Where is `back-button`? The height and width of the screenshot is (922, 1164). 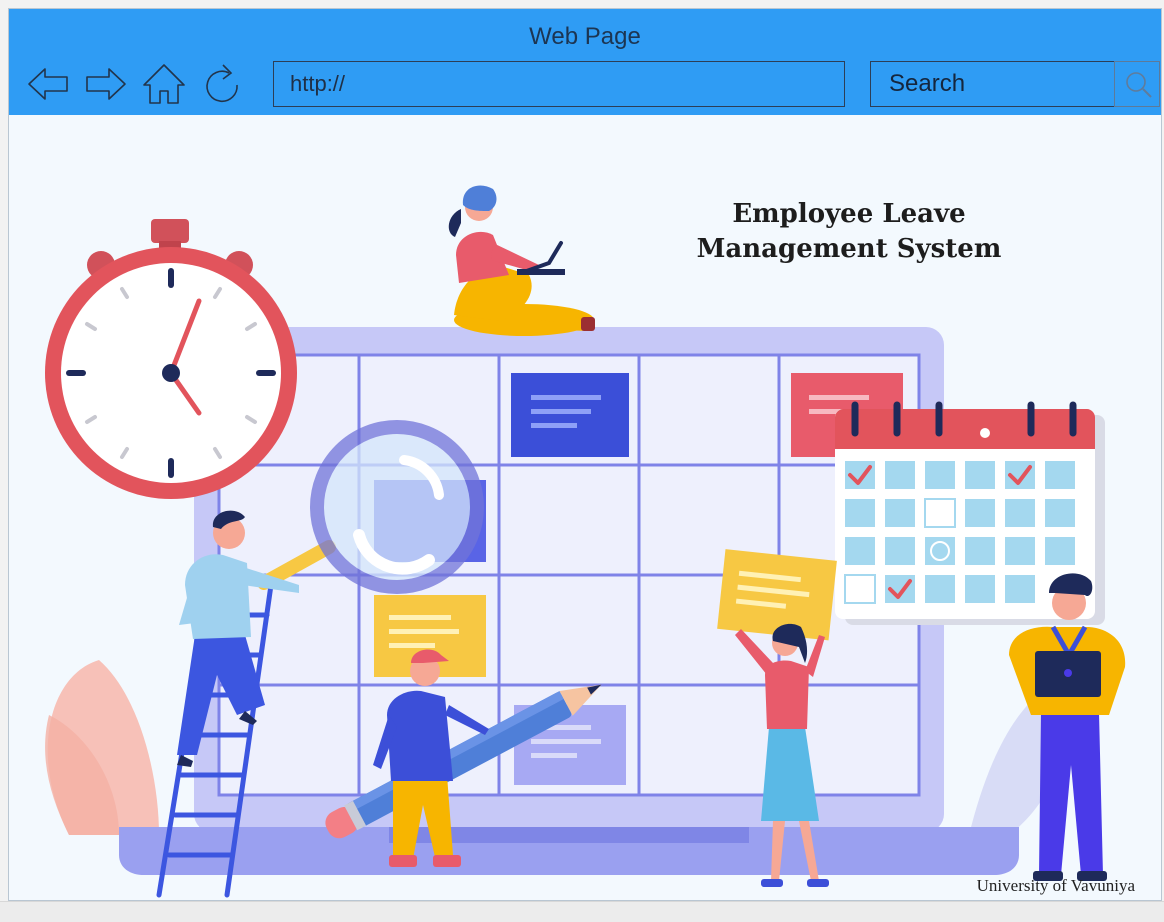
back-button is located at coordinates (48, 84).